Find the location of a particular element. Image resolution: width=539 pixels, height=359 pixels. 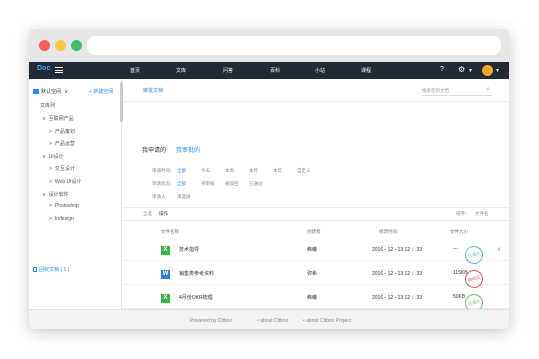

col-creator: 创建者 is located at coordinates (314, 232).